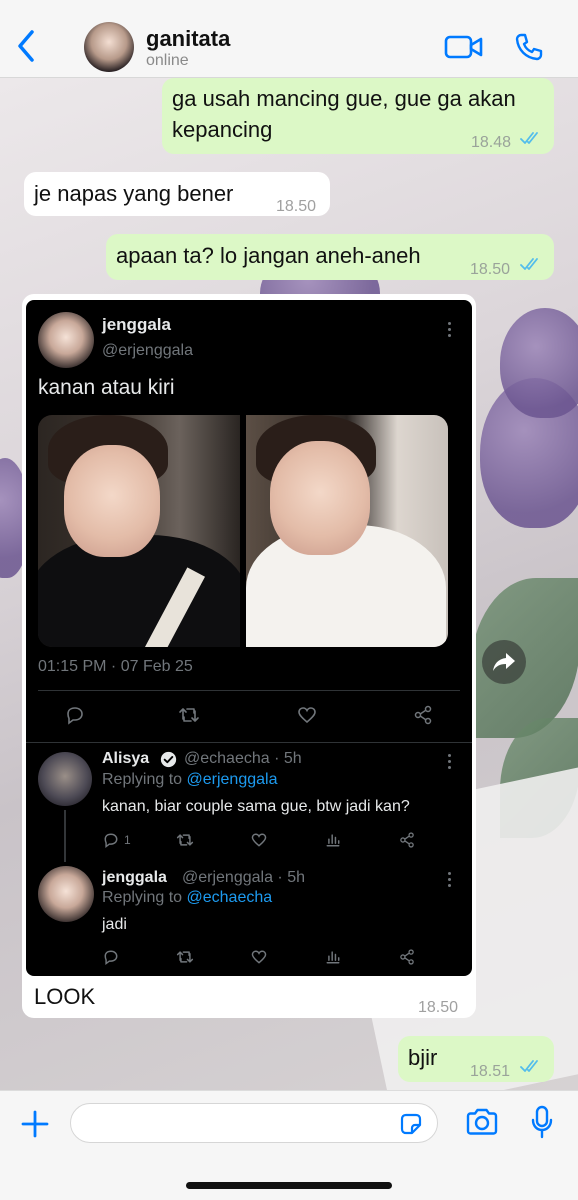  Describe the element at coordinates (114, 924) in the screenshot. I see `reply-text: jadi` at that location.